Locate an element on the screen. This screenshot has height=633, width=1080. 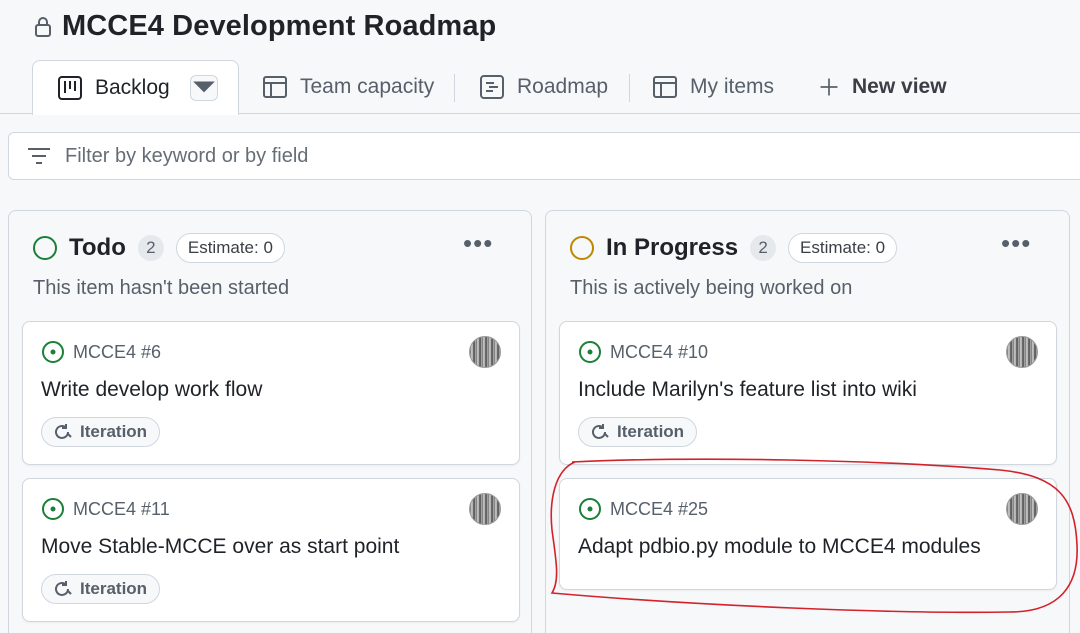
tab-my-items: My items is located at coordinates (713, 87).